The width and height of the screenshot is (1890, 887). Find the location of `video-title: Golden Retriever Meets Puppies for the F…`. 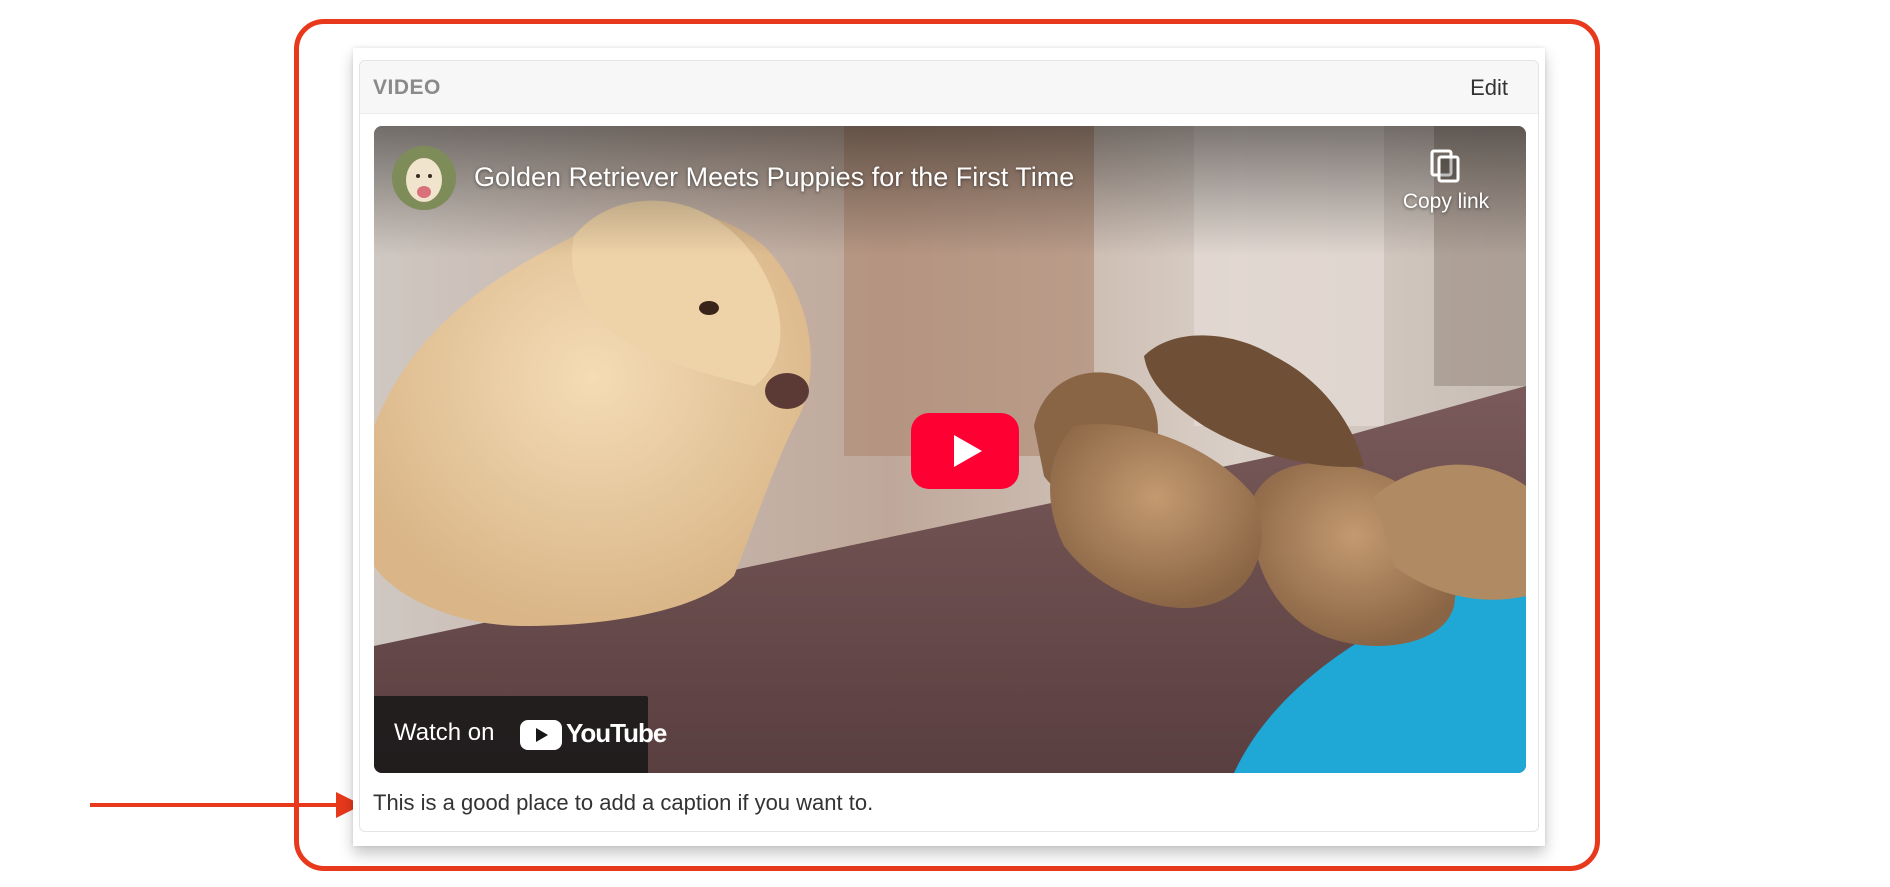

video-title: Golden Retriever Meets Puppies for the F… is located at coordinates (774, 177).